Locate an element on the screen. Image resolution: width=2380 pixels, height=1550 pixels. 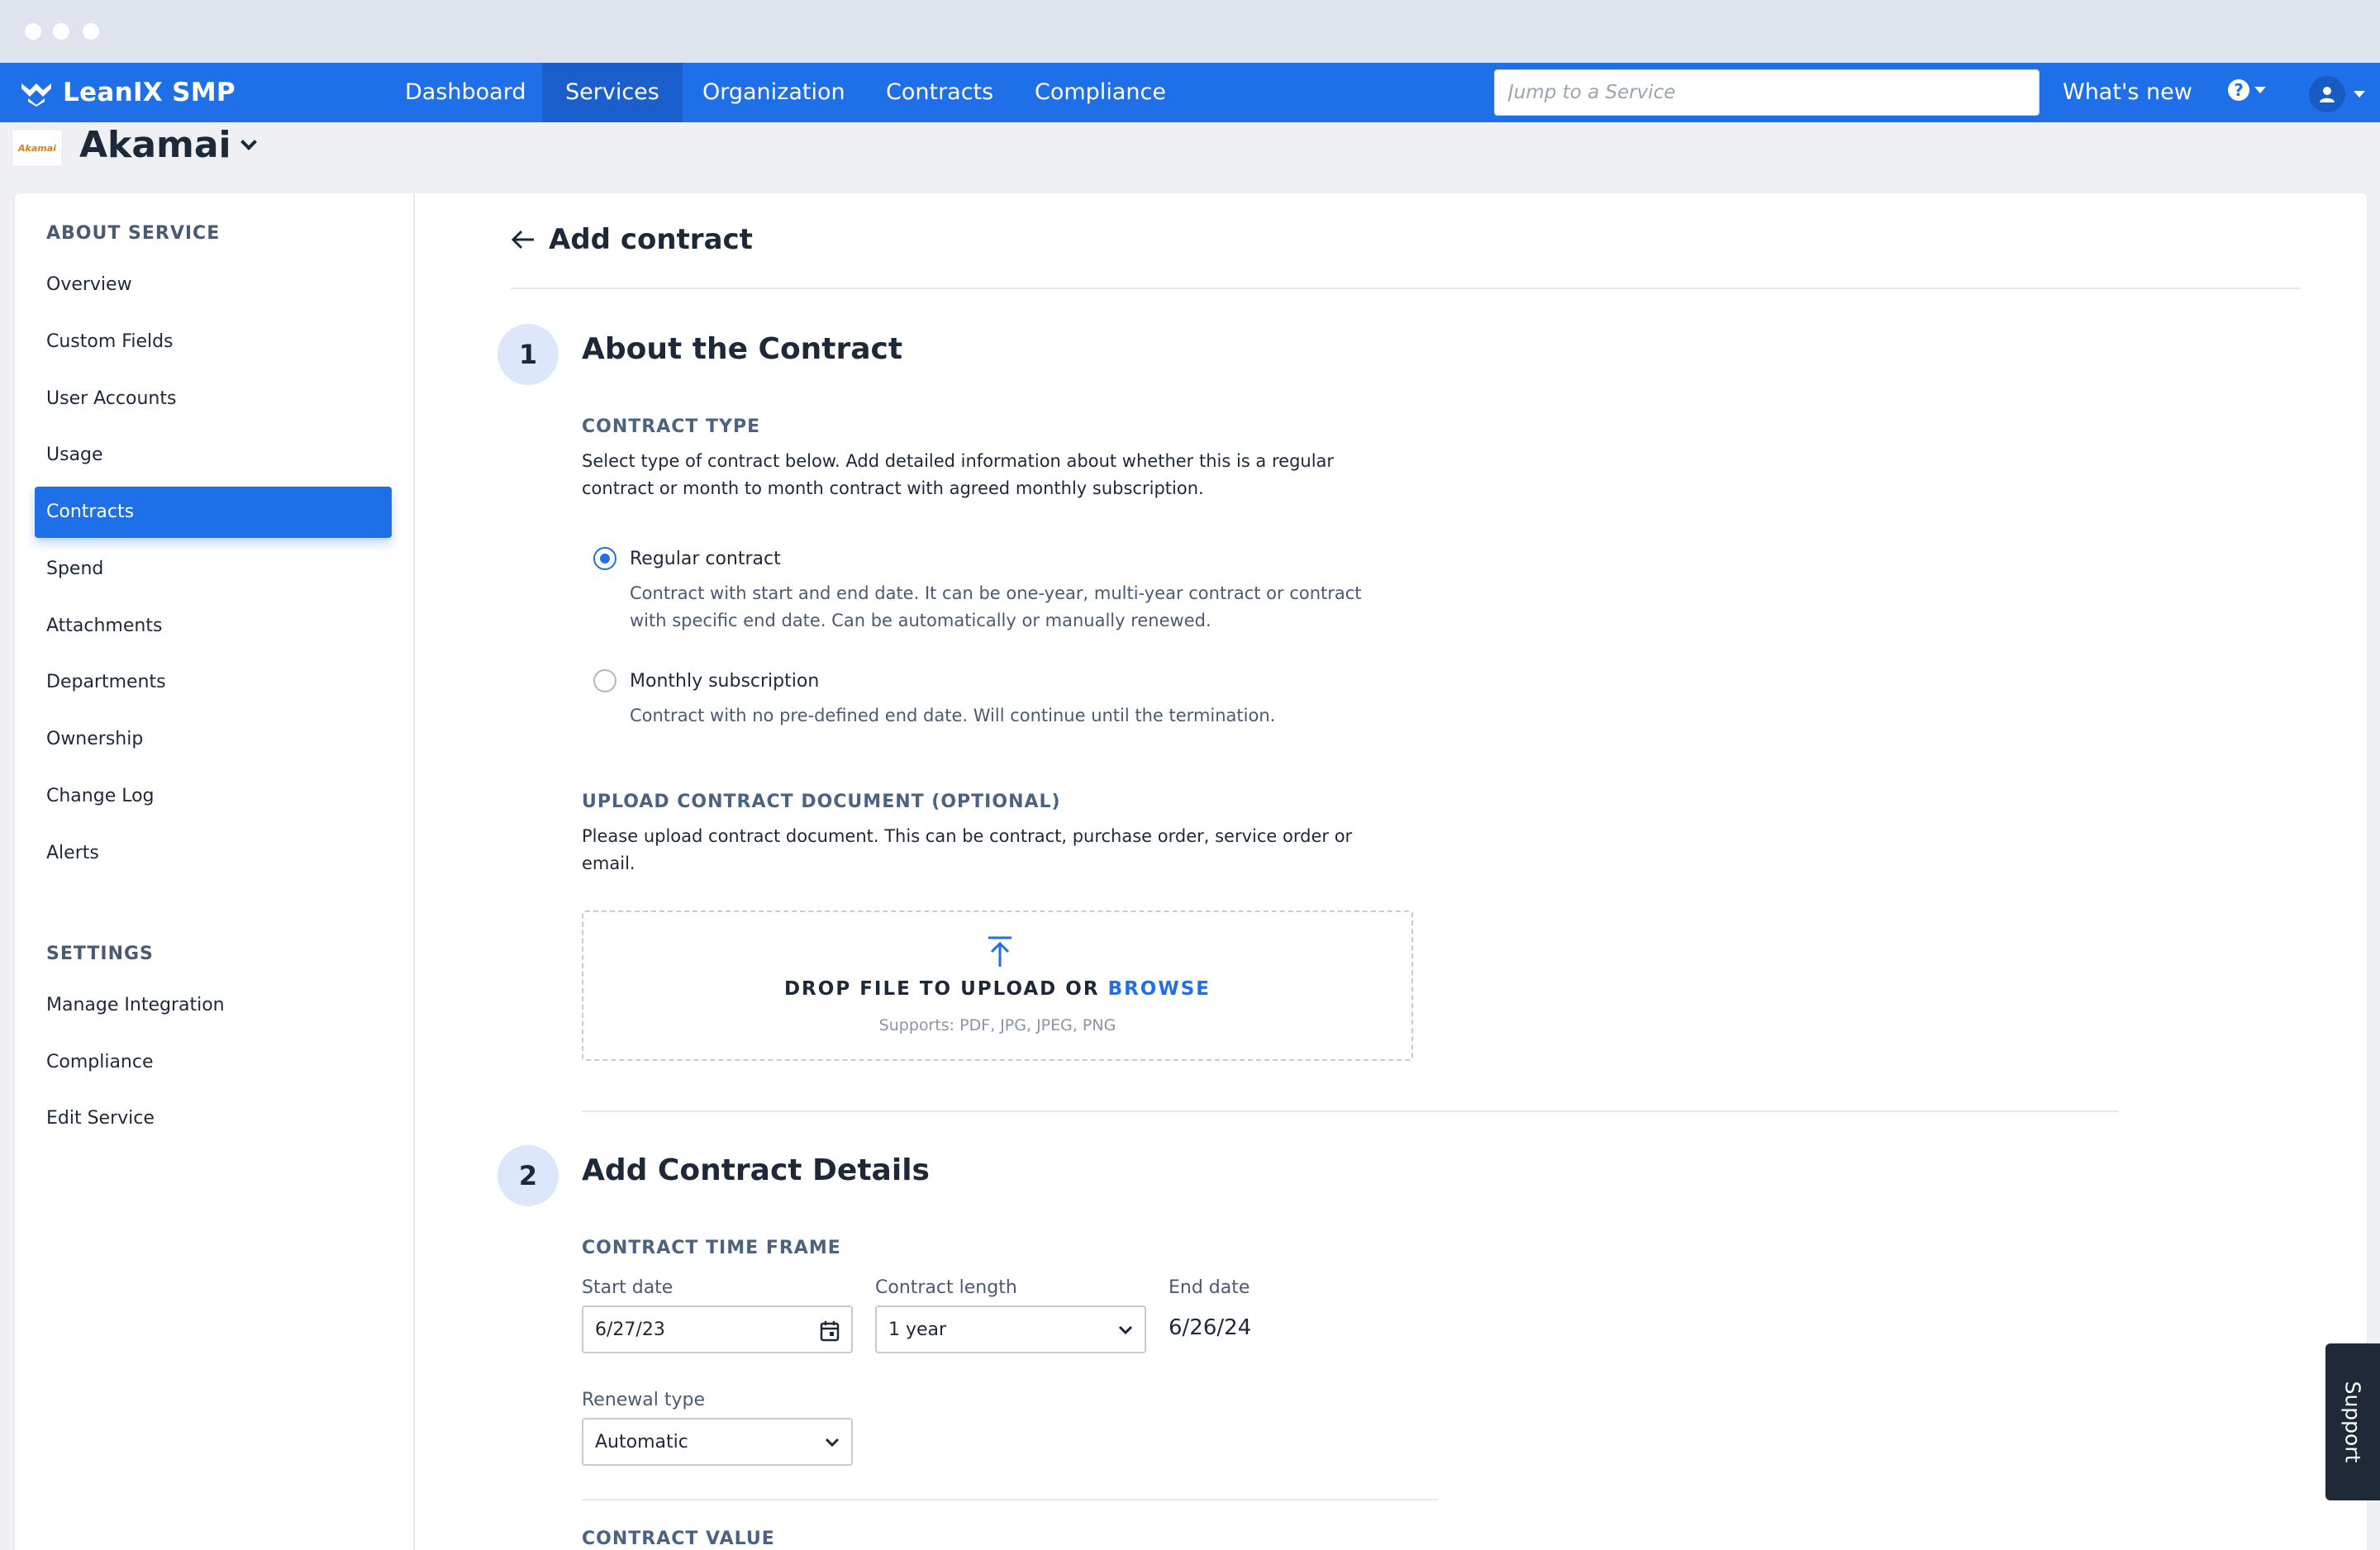
whats-new-link: What's new is located at coordinates (2127, 92).